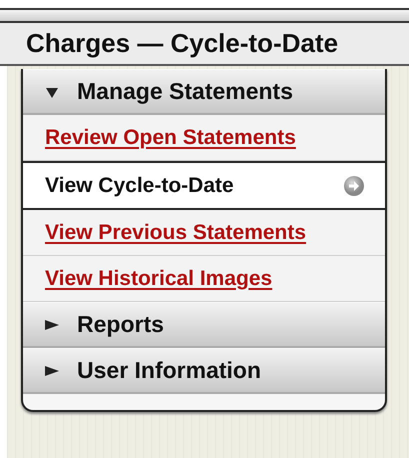  I want to click on section-header: User Information, so click(204, 371).